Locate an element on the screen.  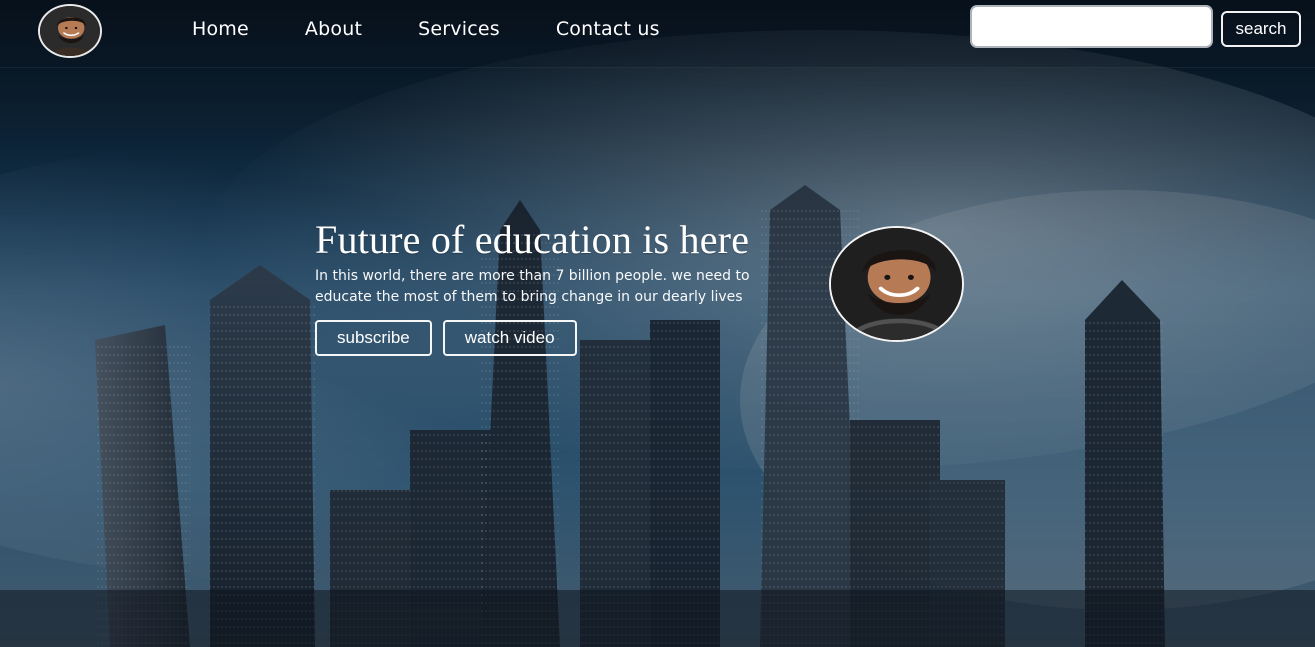
top-navigation-bar: Home About Services Contact us search is located at coordinates (657, 34).